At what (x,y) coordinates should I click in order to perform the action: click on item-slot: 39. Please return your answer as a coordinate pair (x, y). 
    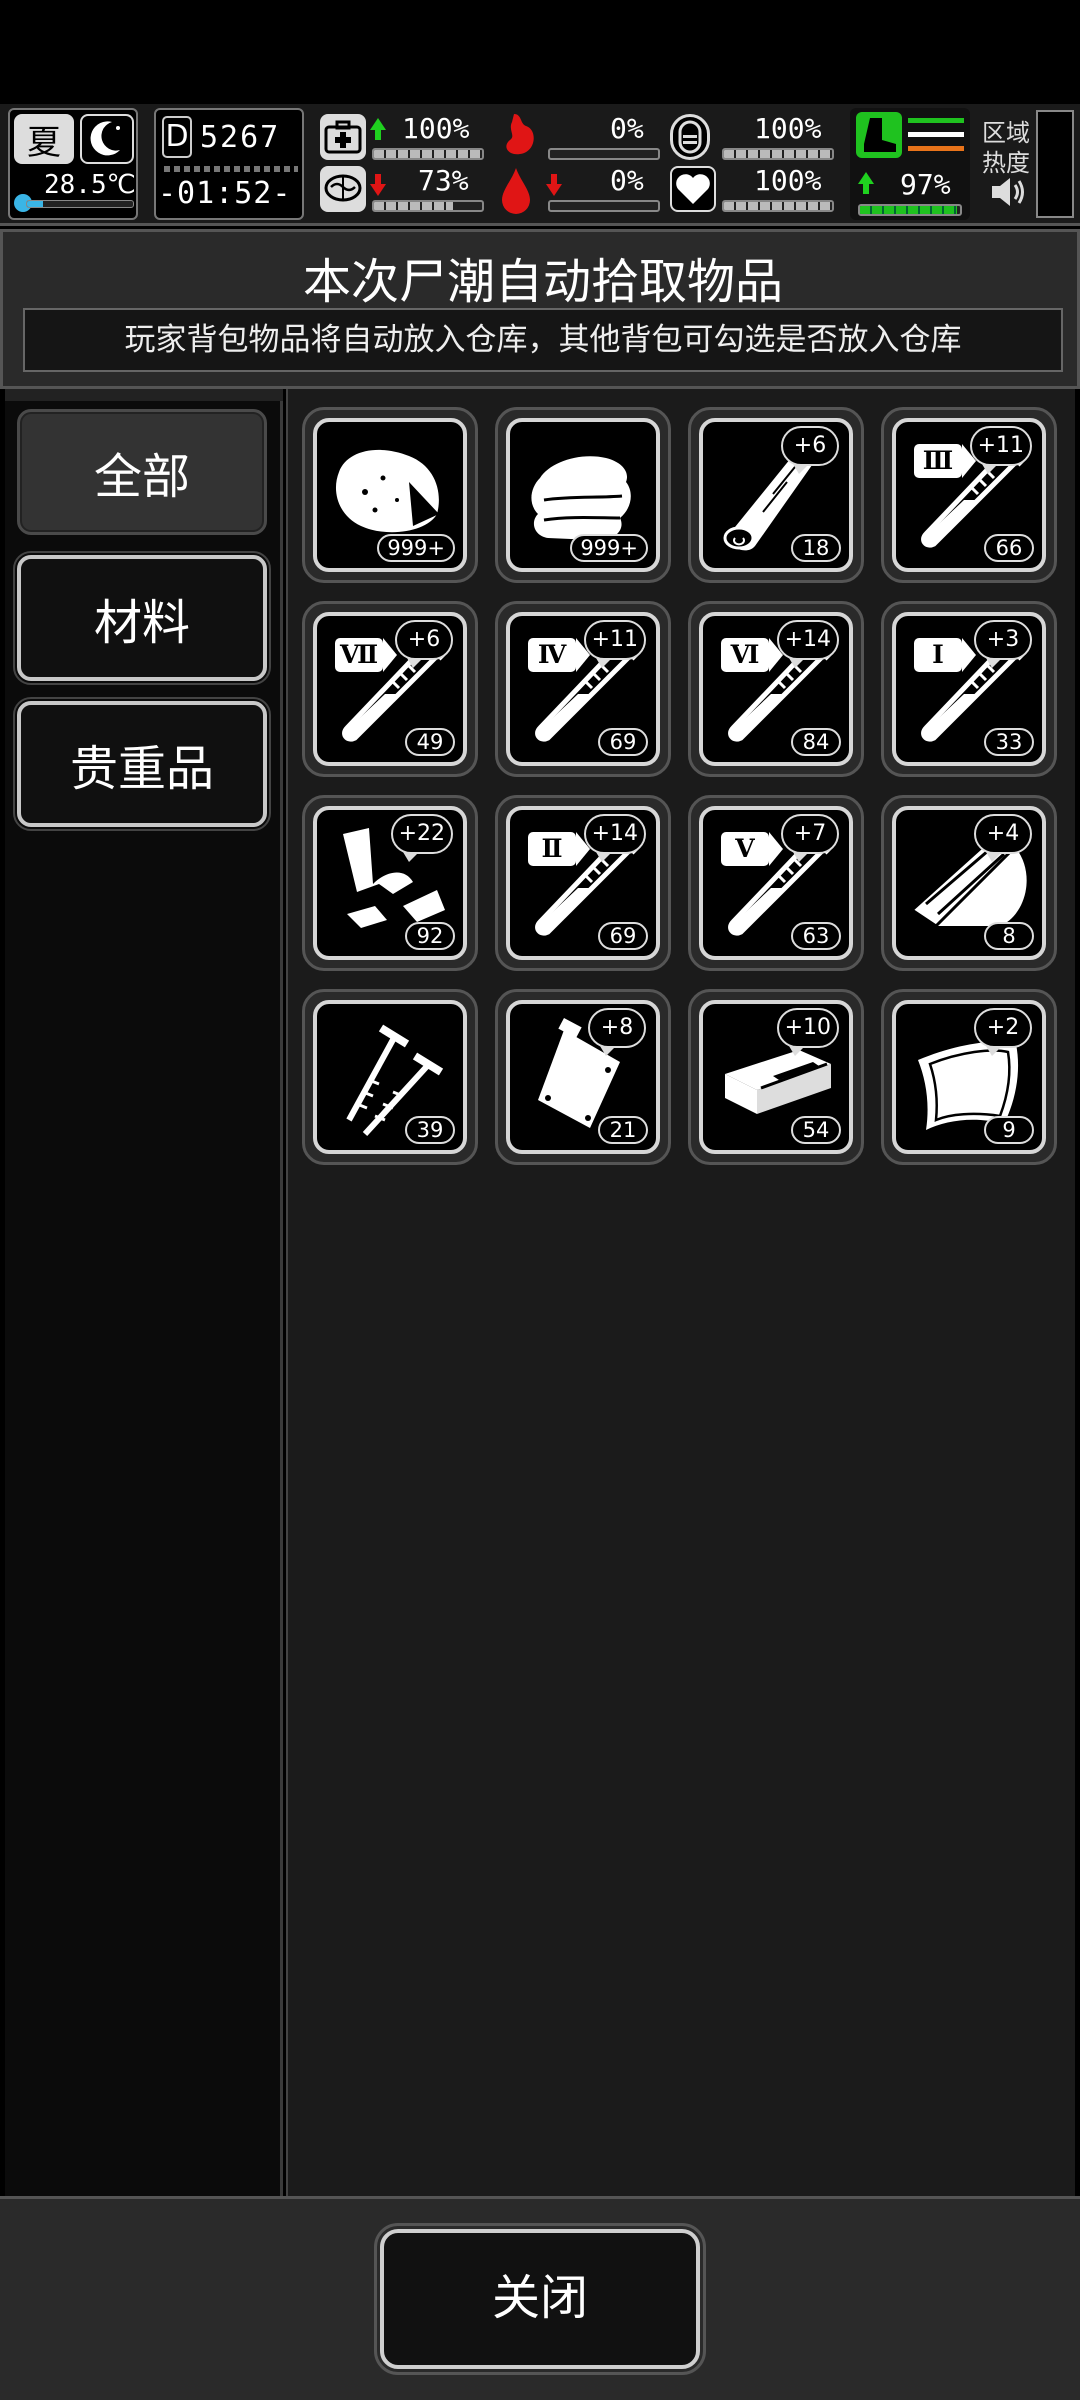
    Looking at the image, I should click on (390, 1077).